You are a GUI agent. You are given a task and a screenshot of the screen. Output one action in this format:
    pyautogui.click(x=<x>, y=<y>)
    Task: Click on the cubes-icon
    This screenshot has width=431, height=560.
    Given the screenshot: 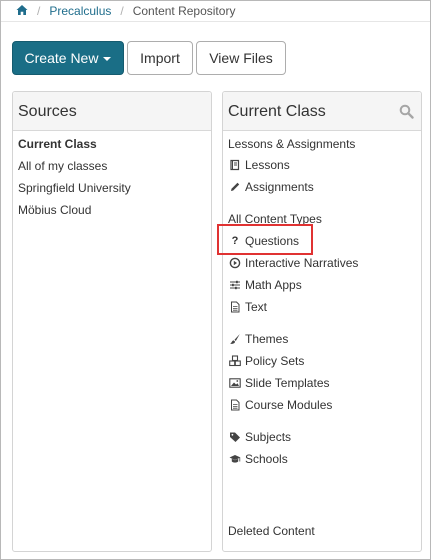 What is the action you would take?
    pyautogui.click(x=235, y=361)
    